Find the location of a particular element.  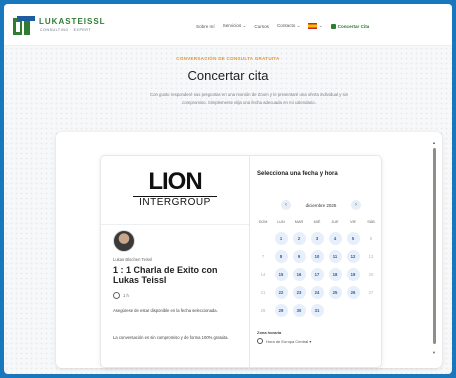

calendar-day: 20 is located at coordinates (371, 274).